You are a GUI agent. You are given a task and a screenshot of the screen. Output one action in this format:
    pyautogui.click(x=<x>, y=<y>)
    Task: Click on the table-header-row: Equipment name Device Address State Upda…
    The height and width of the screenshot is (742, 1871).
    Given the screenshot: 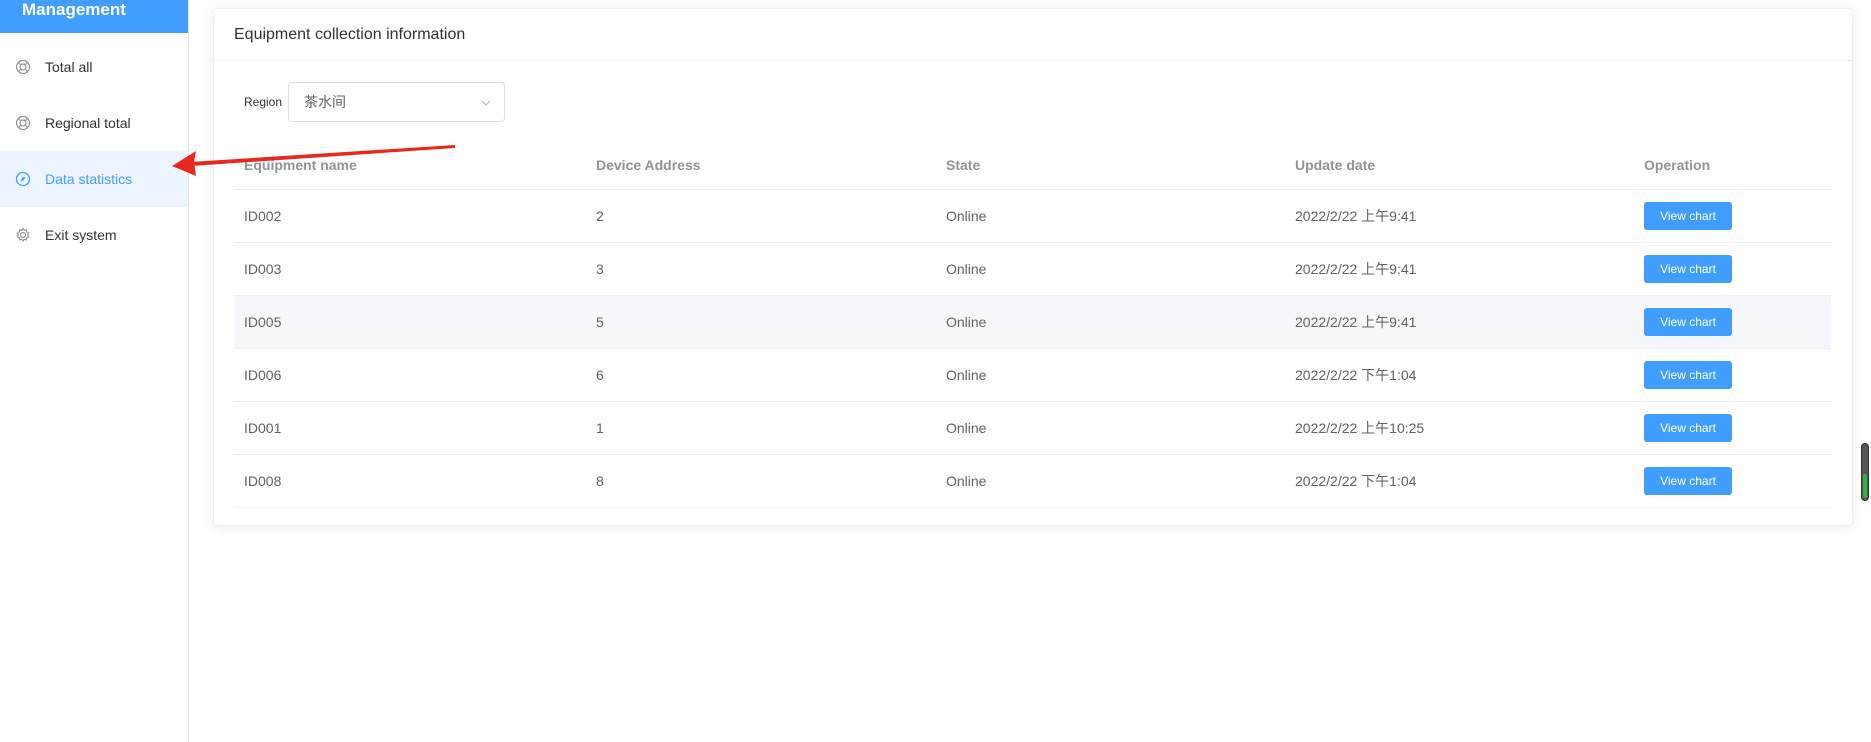 What is the action you would take?
    pyautogui.click(x=1032, y=165)
    